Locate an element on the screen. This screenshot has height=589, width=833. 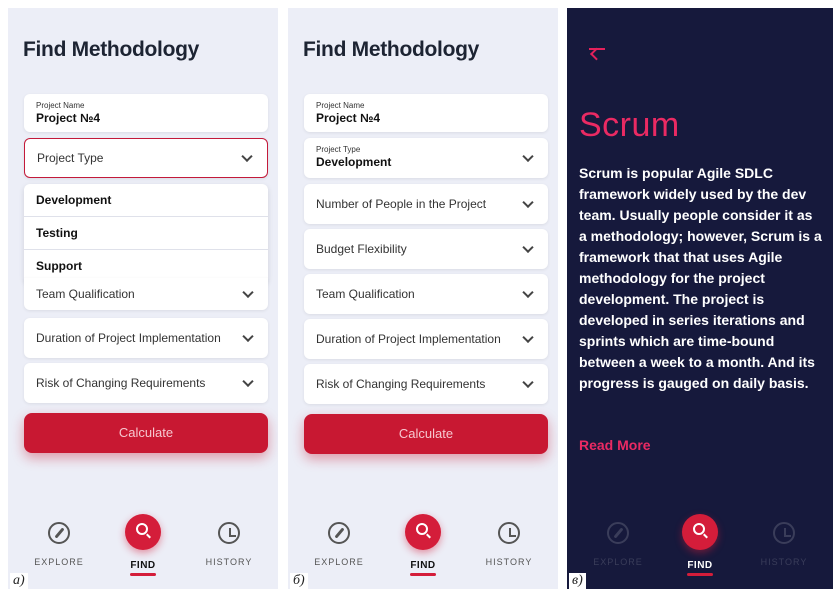
project-type-dropdown: Development Testing Support is located at coordinates (146, 233).